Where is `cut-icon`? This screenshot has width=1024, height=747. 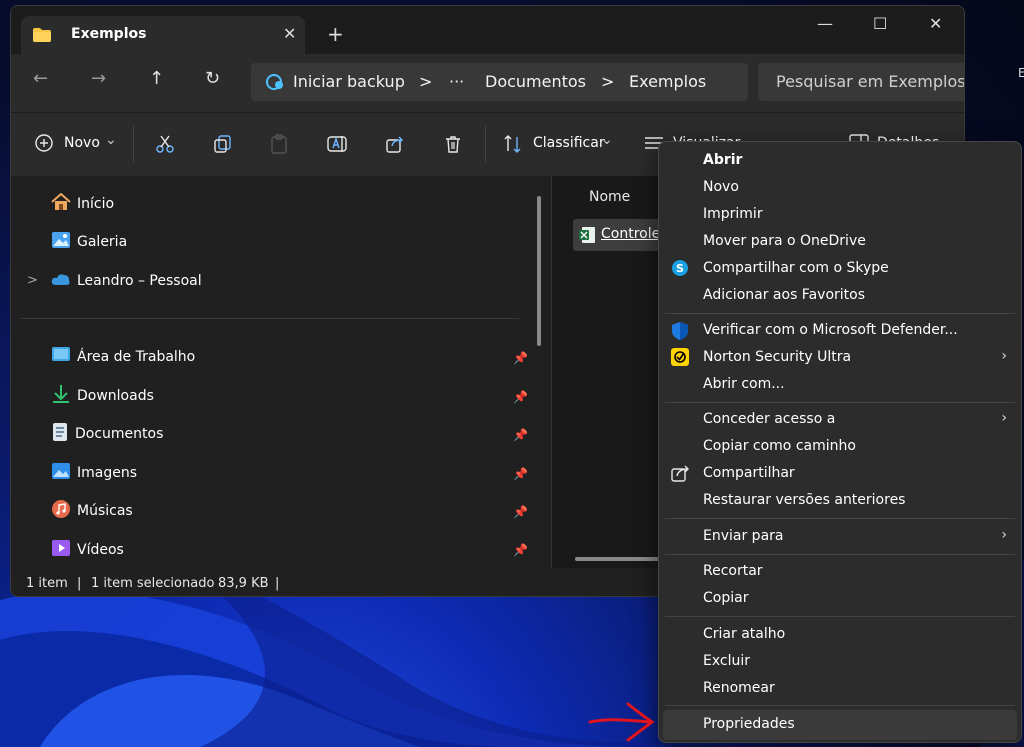
cut-icon is located at coordinates (165, 146).